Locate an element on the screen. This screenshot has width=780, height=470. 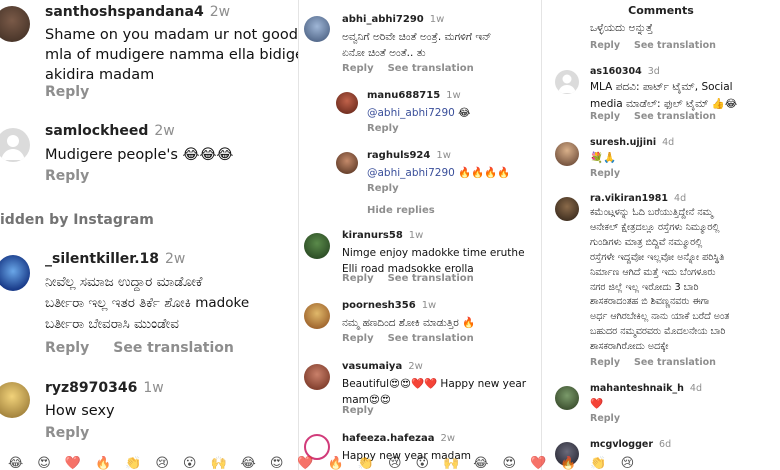
comment-username: mcgvlogger 6d is located at coordinates (630, 444).